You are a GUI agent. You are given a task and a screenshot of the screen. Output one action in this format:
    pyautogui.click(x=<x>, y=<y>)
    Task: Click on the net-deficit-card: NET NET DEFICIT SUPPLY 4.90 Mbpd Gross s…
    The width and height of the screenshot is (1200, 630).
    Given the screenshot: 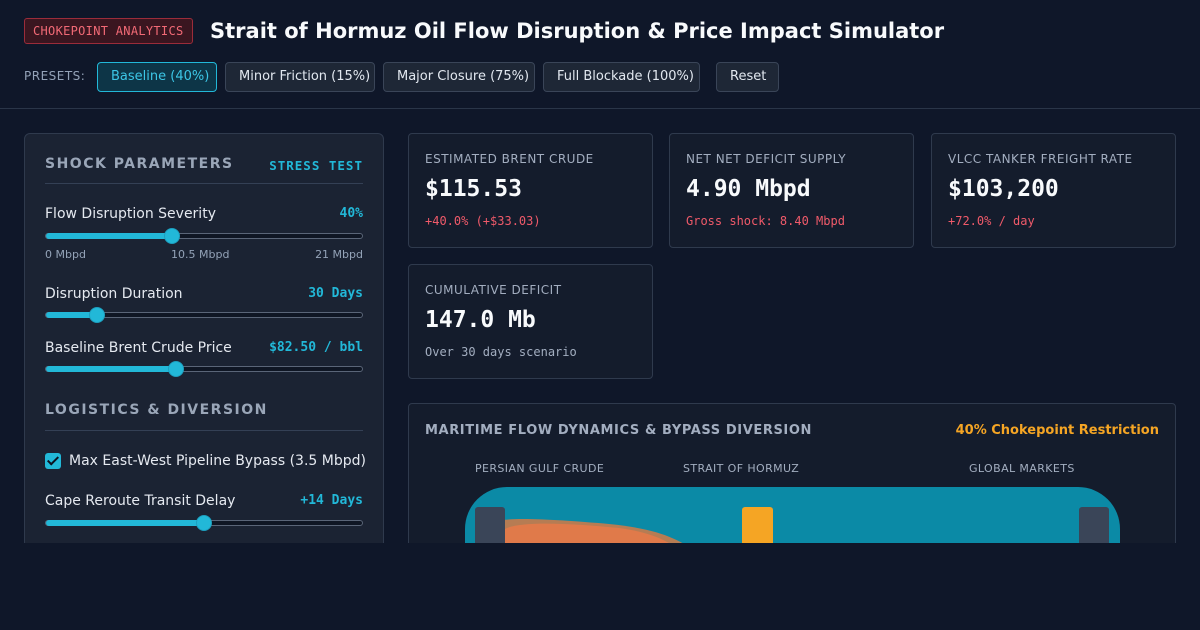 What is the action you would take?
    pyautogui.click(x=791, y=190)
    